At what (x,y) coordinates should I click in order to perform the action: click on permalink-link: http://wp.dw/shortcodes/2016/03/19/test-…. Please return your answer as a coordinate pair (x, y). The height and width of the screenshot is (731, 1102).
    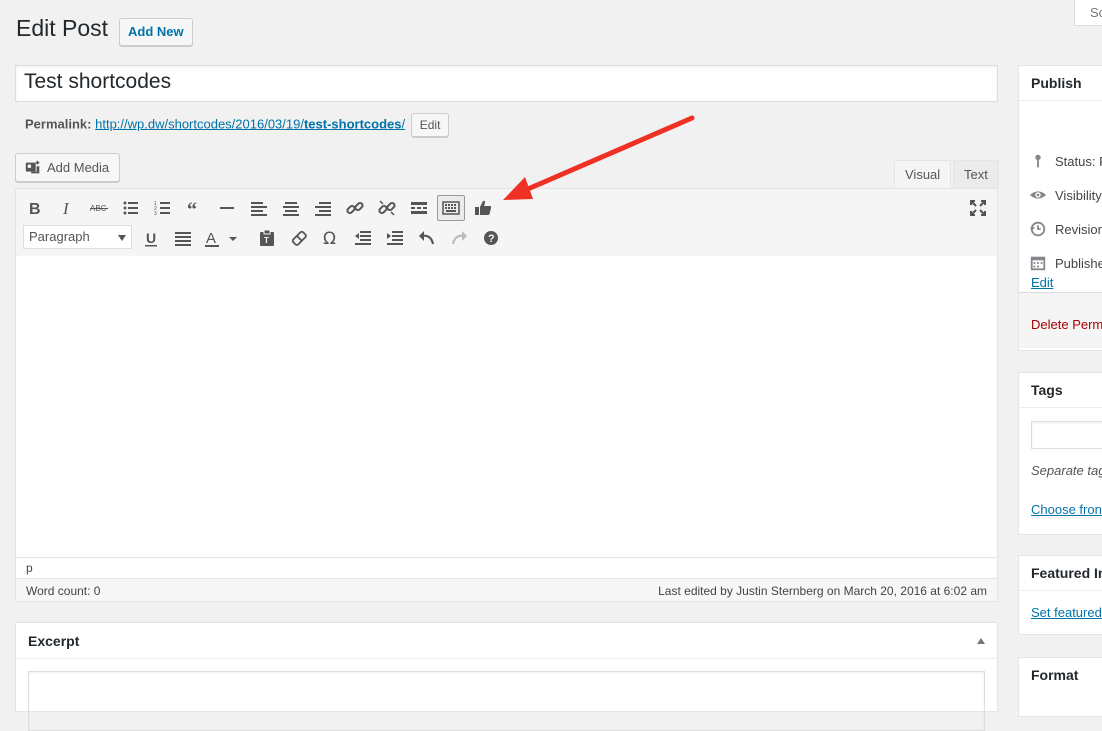
    Looking at the image, I should click on (250, 123).